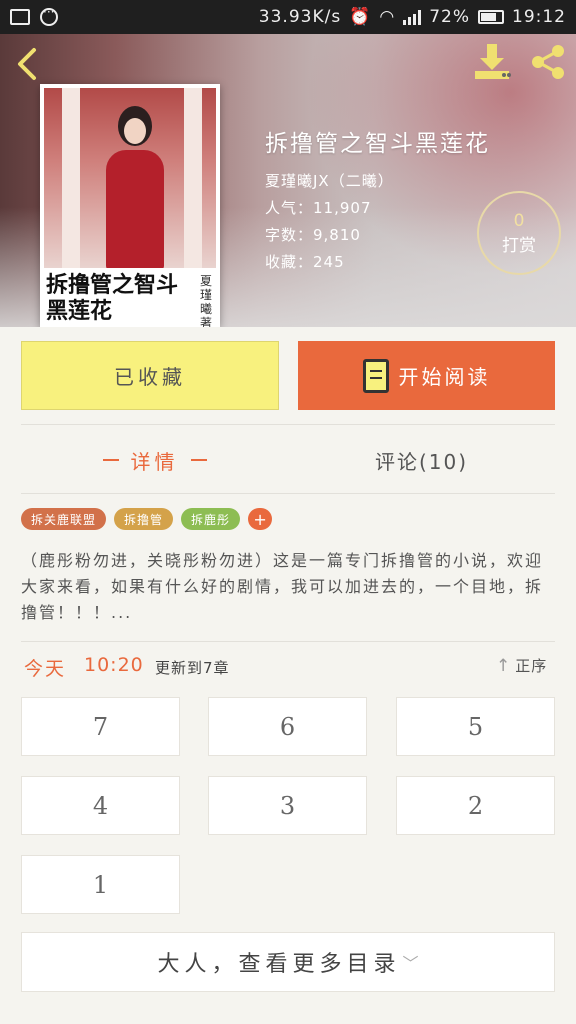 The height and width of the screenshot is (1024, 576). What do you see at coordinates (387, 17) in the screenshot?
I see `wifi-icon: ◠` at bounding box center [387, 17].